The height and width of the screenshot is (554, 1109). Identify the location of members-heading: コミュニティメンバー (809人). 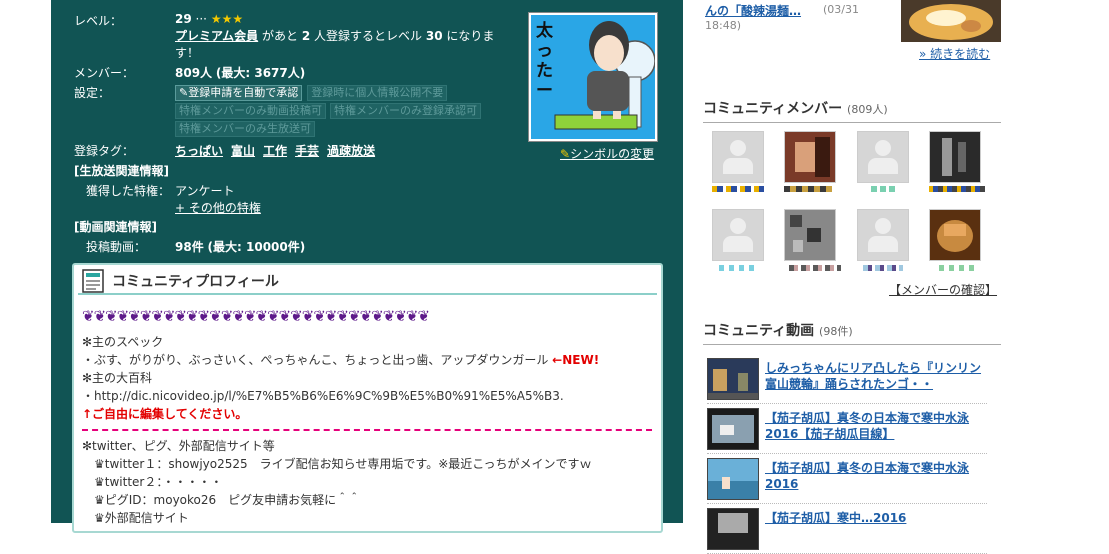
(852, 110).